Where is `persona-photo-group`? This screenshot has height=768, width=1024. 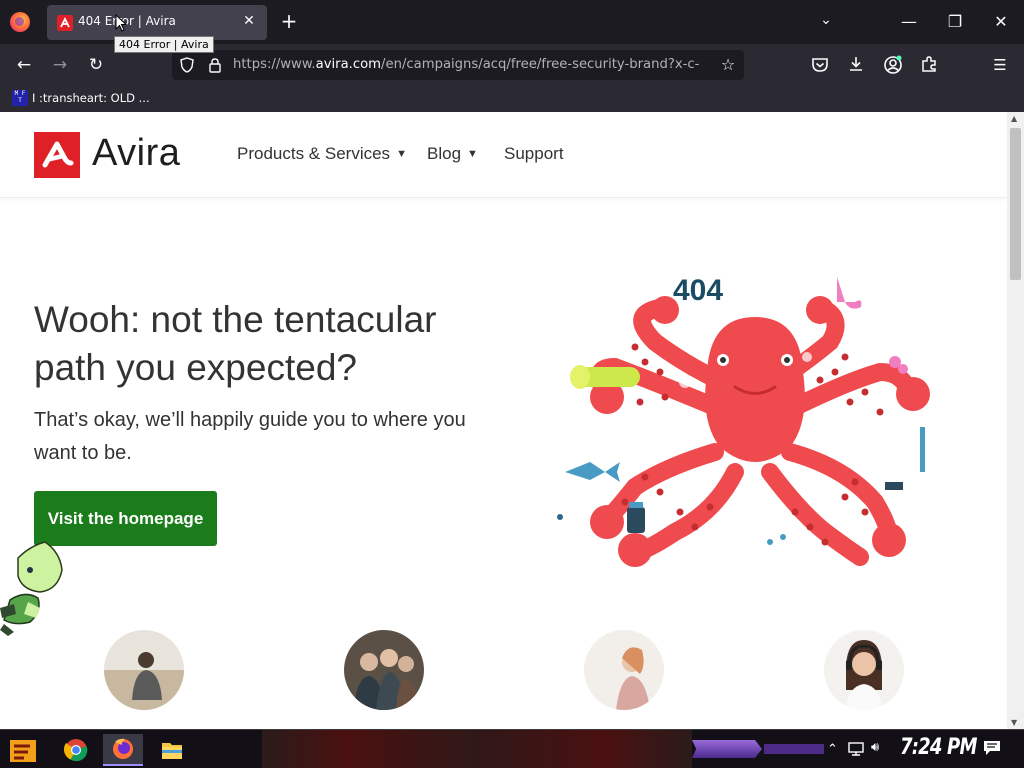 persona-photo-group is located at coordinates (384, 670).